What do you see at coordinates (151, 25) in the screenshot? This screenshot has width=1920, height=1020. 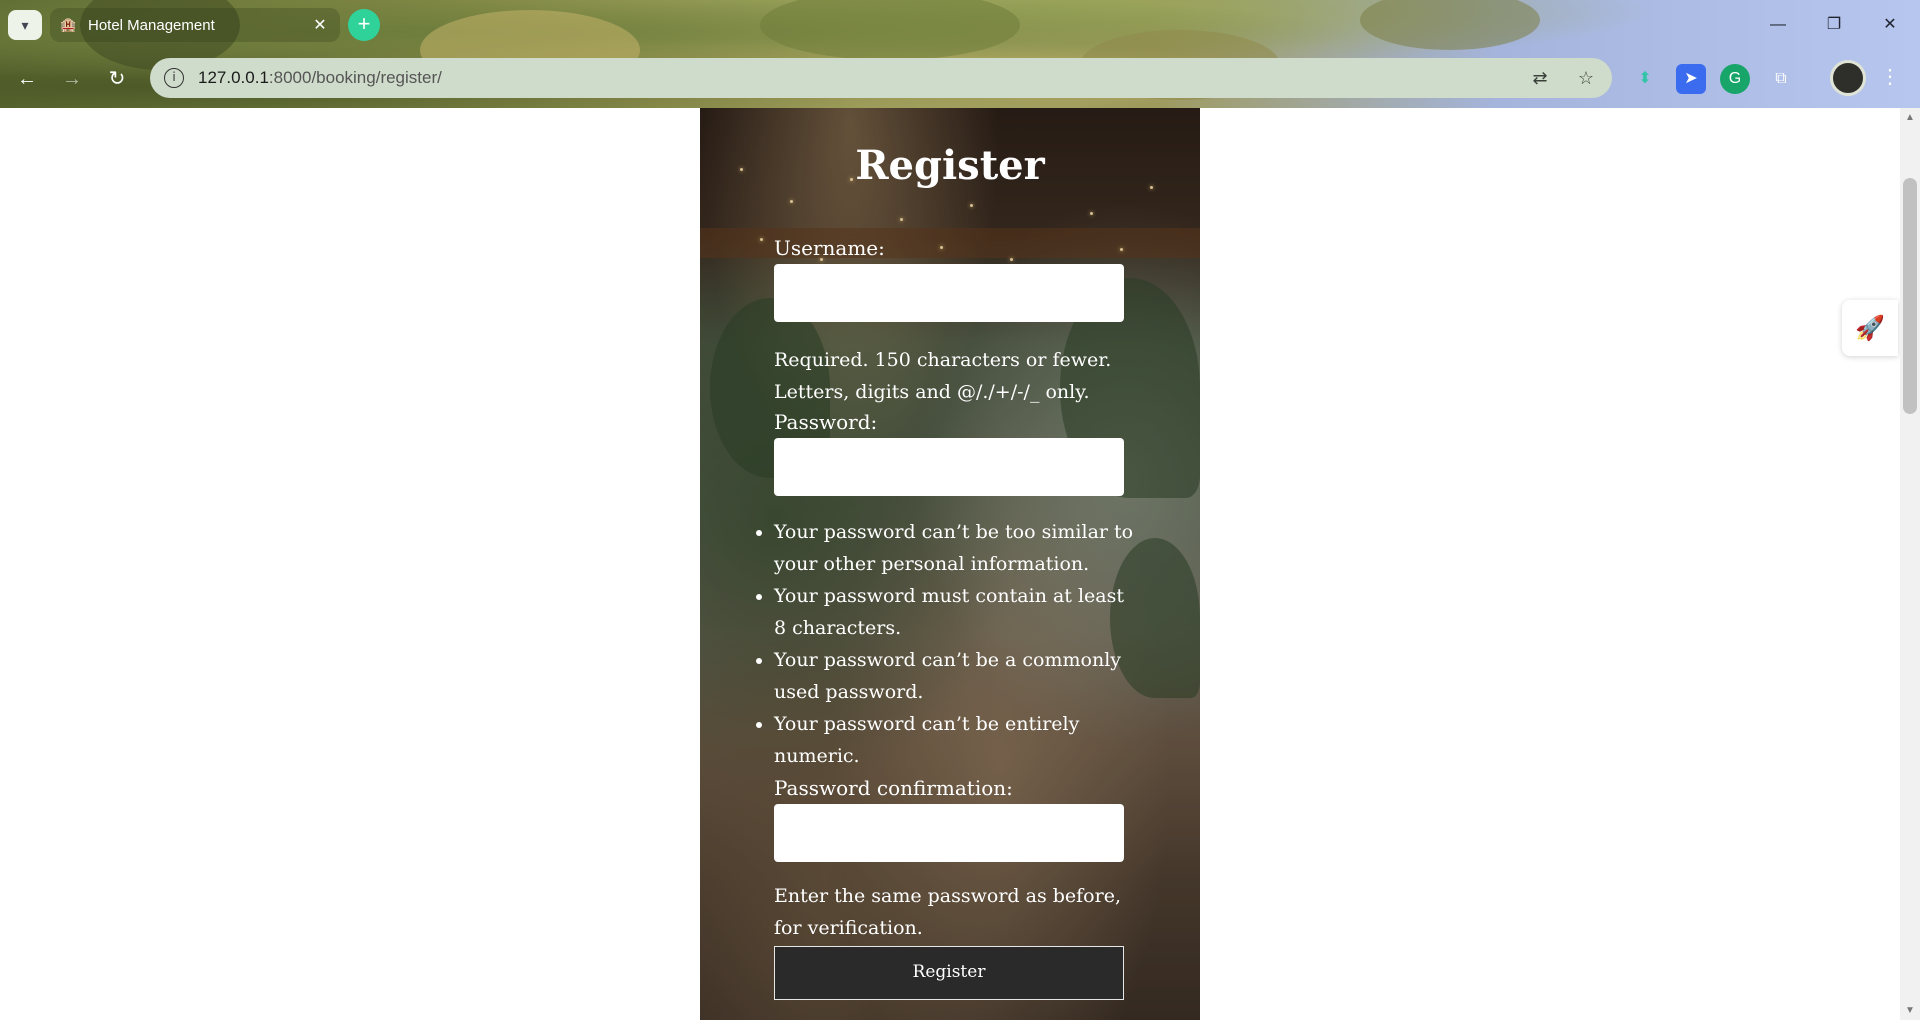 I see `tab-title: Hotel Management` at bounding box center [151, 25].